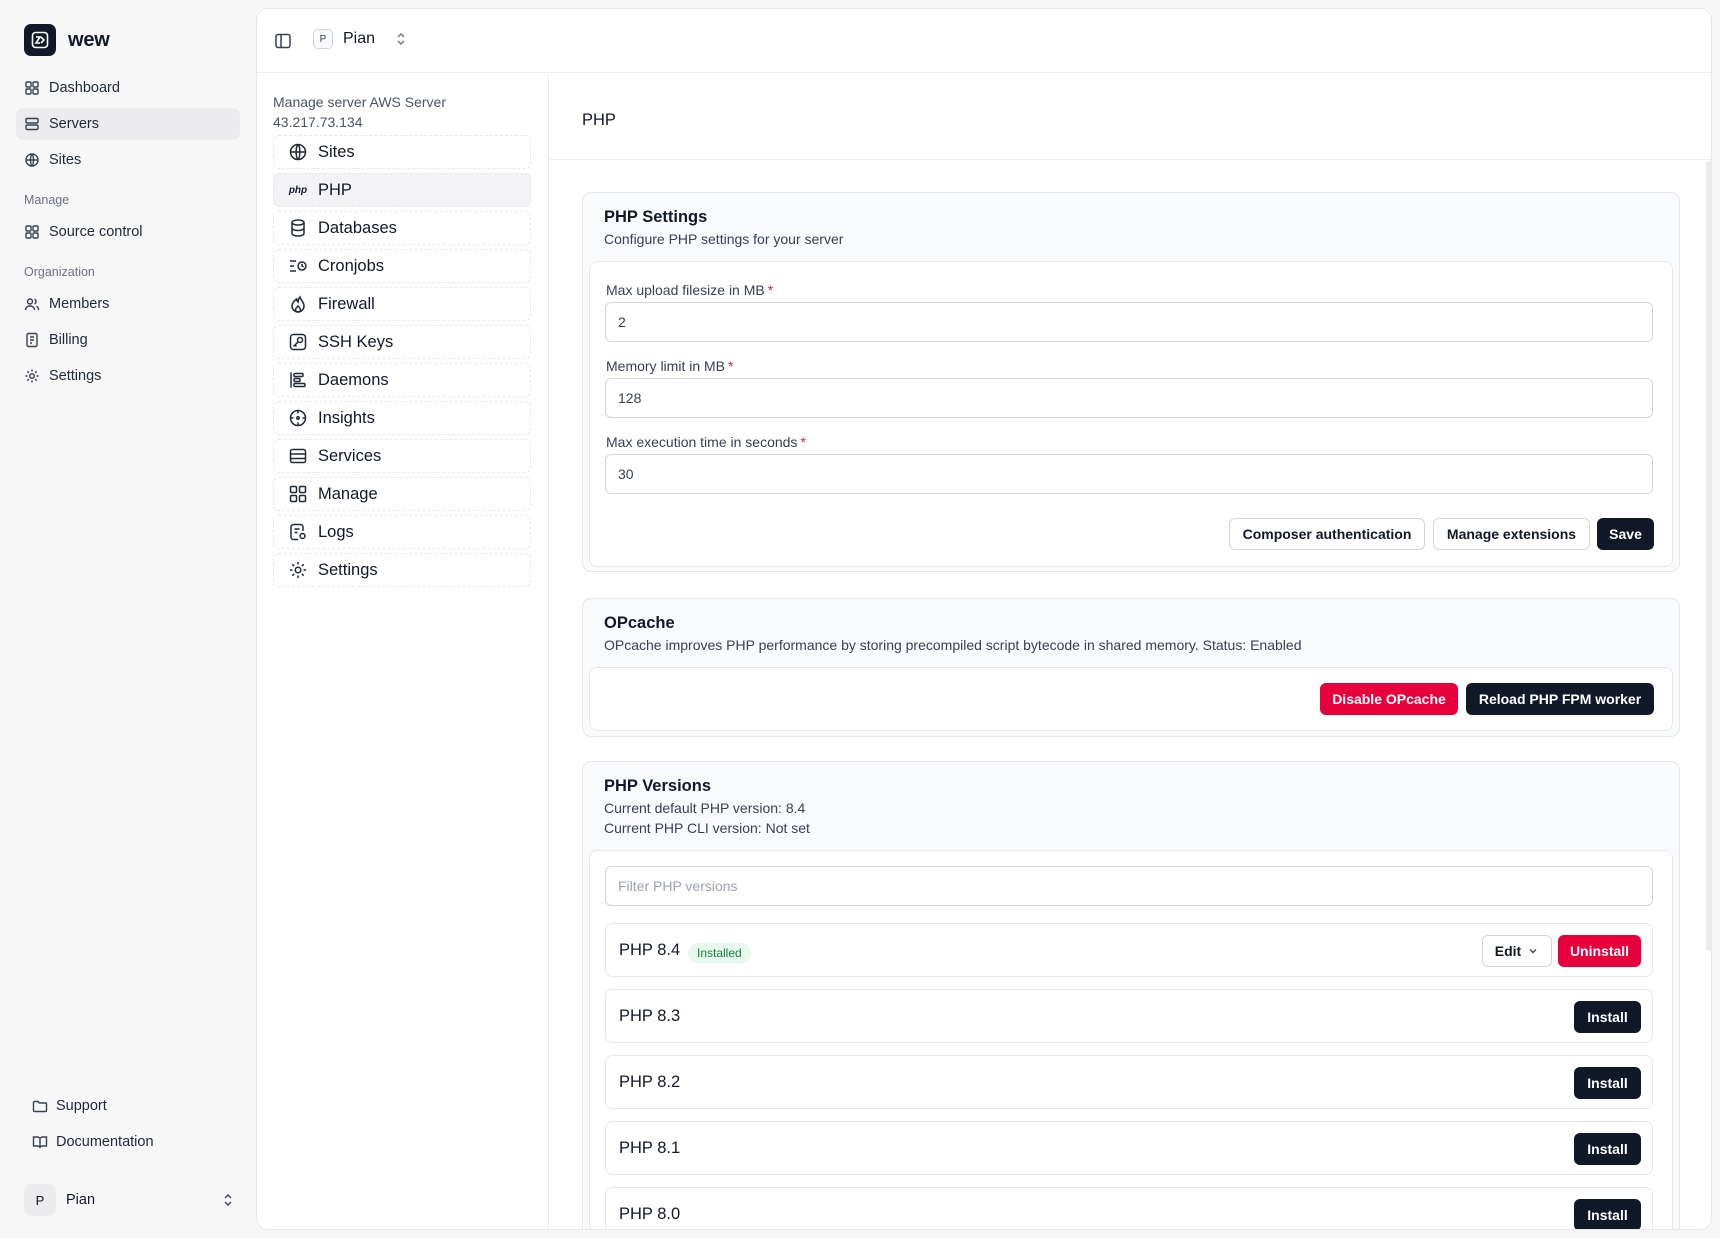 Image resolution: width=1720 pixels, height=1238 pixels. I want to click on sidebar-toggle-icon, so click(283, 41).